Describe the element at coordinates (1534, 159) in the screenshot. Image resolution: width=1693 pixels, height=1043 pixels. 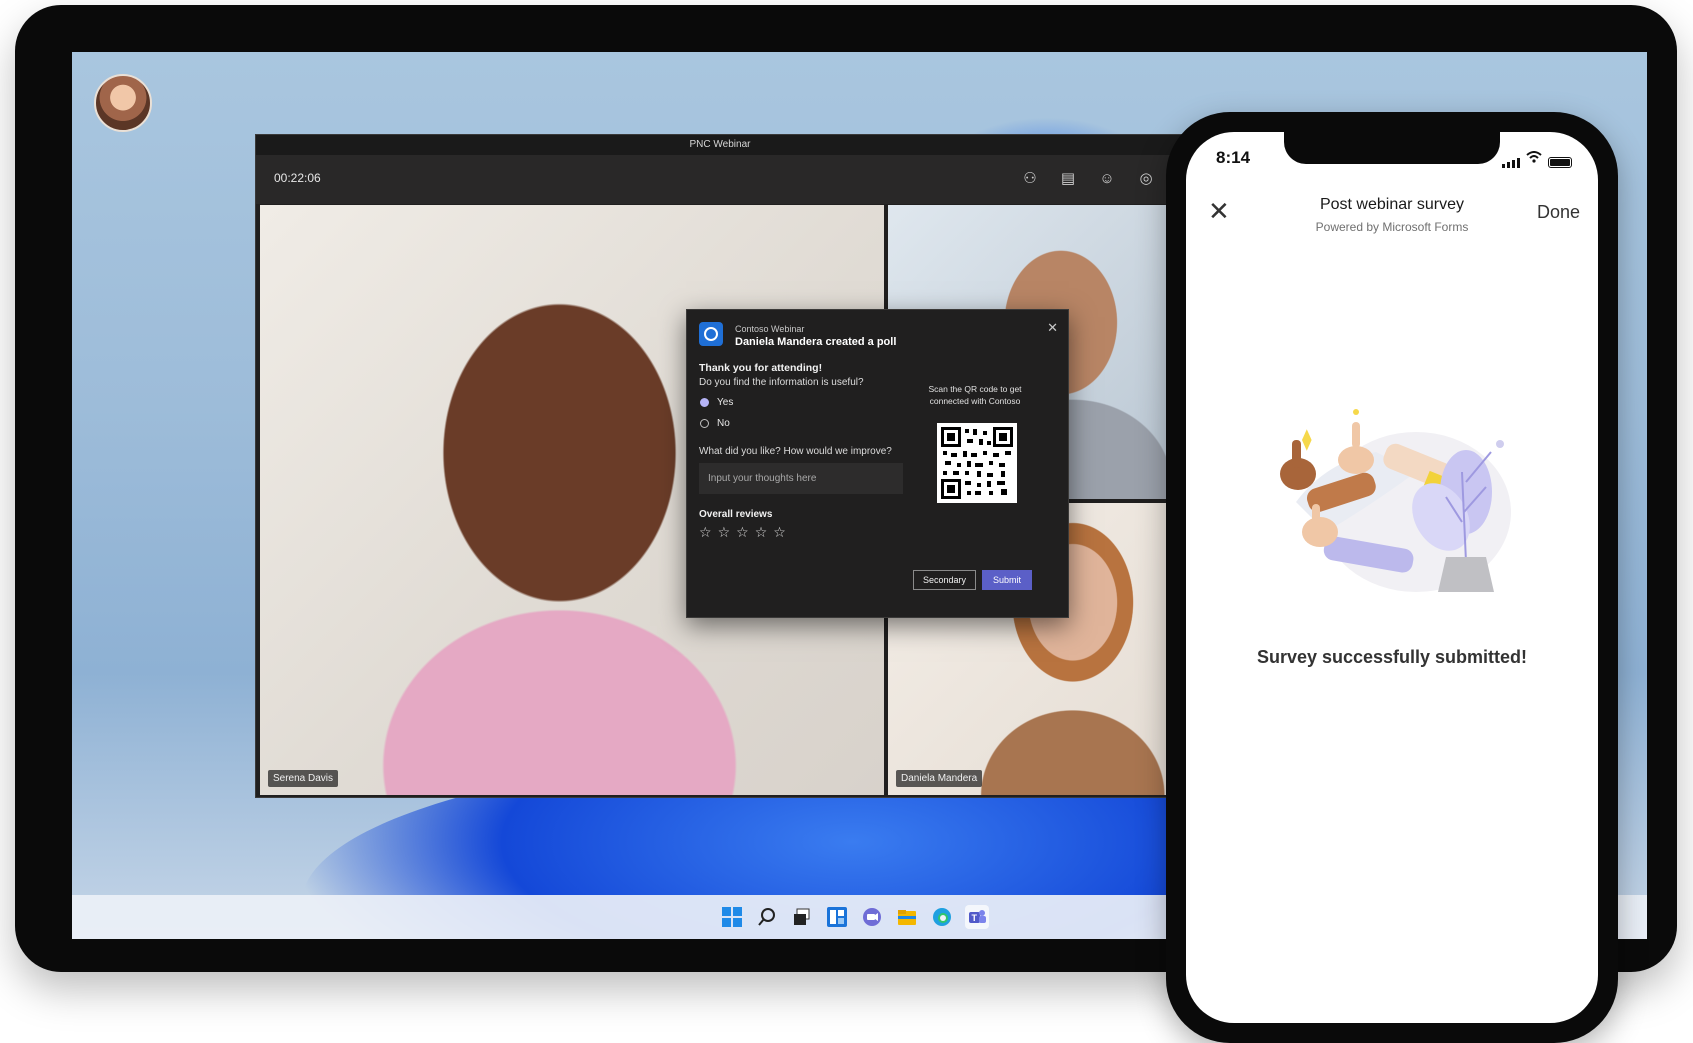
I see `wifi-icon` at that location.